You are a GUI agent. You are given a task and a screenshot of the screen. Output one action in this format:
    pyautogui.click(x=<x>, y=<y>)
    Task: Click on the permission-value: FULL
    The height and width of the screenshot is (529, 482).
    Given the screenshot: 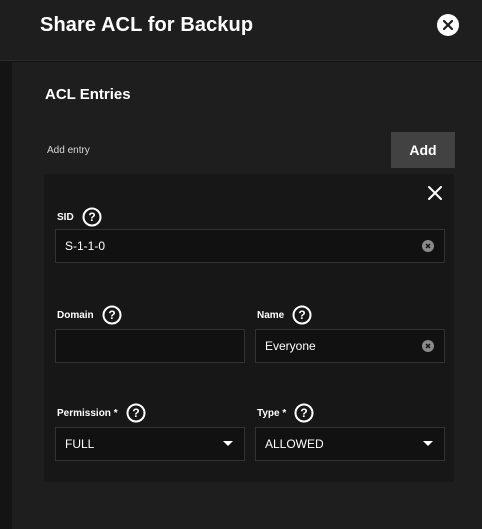 What is the action you would take?
    pyautogui.click(x=80, y=444)
    